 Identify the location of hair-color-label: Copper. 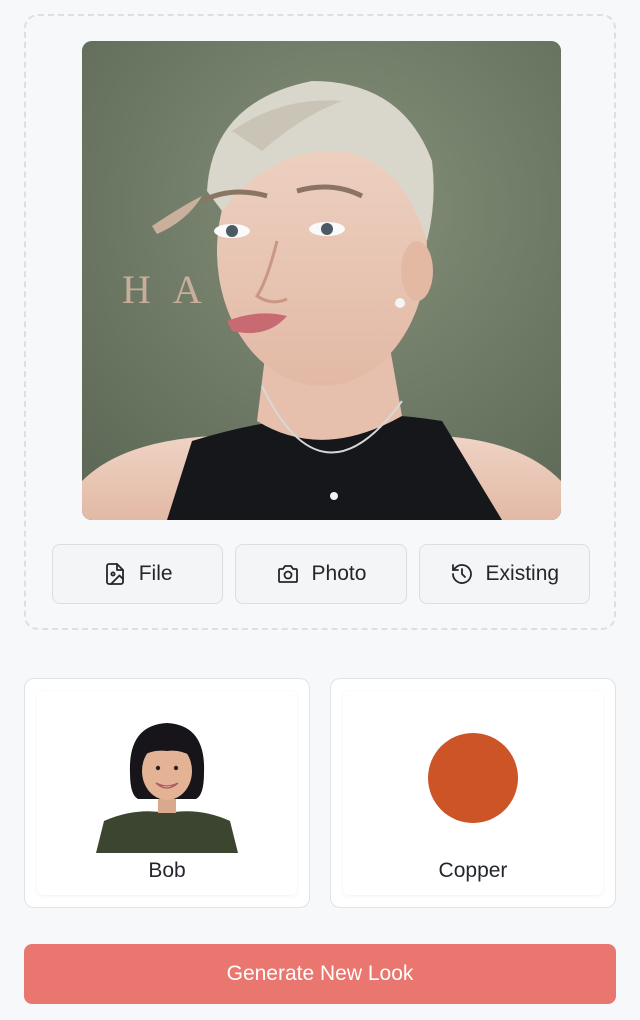
(473, 870).